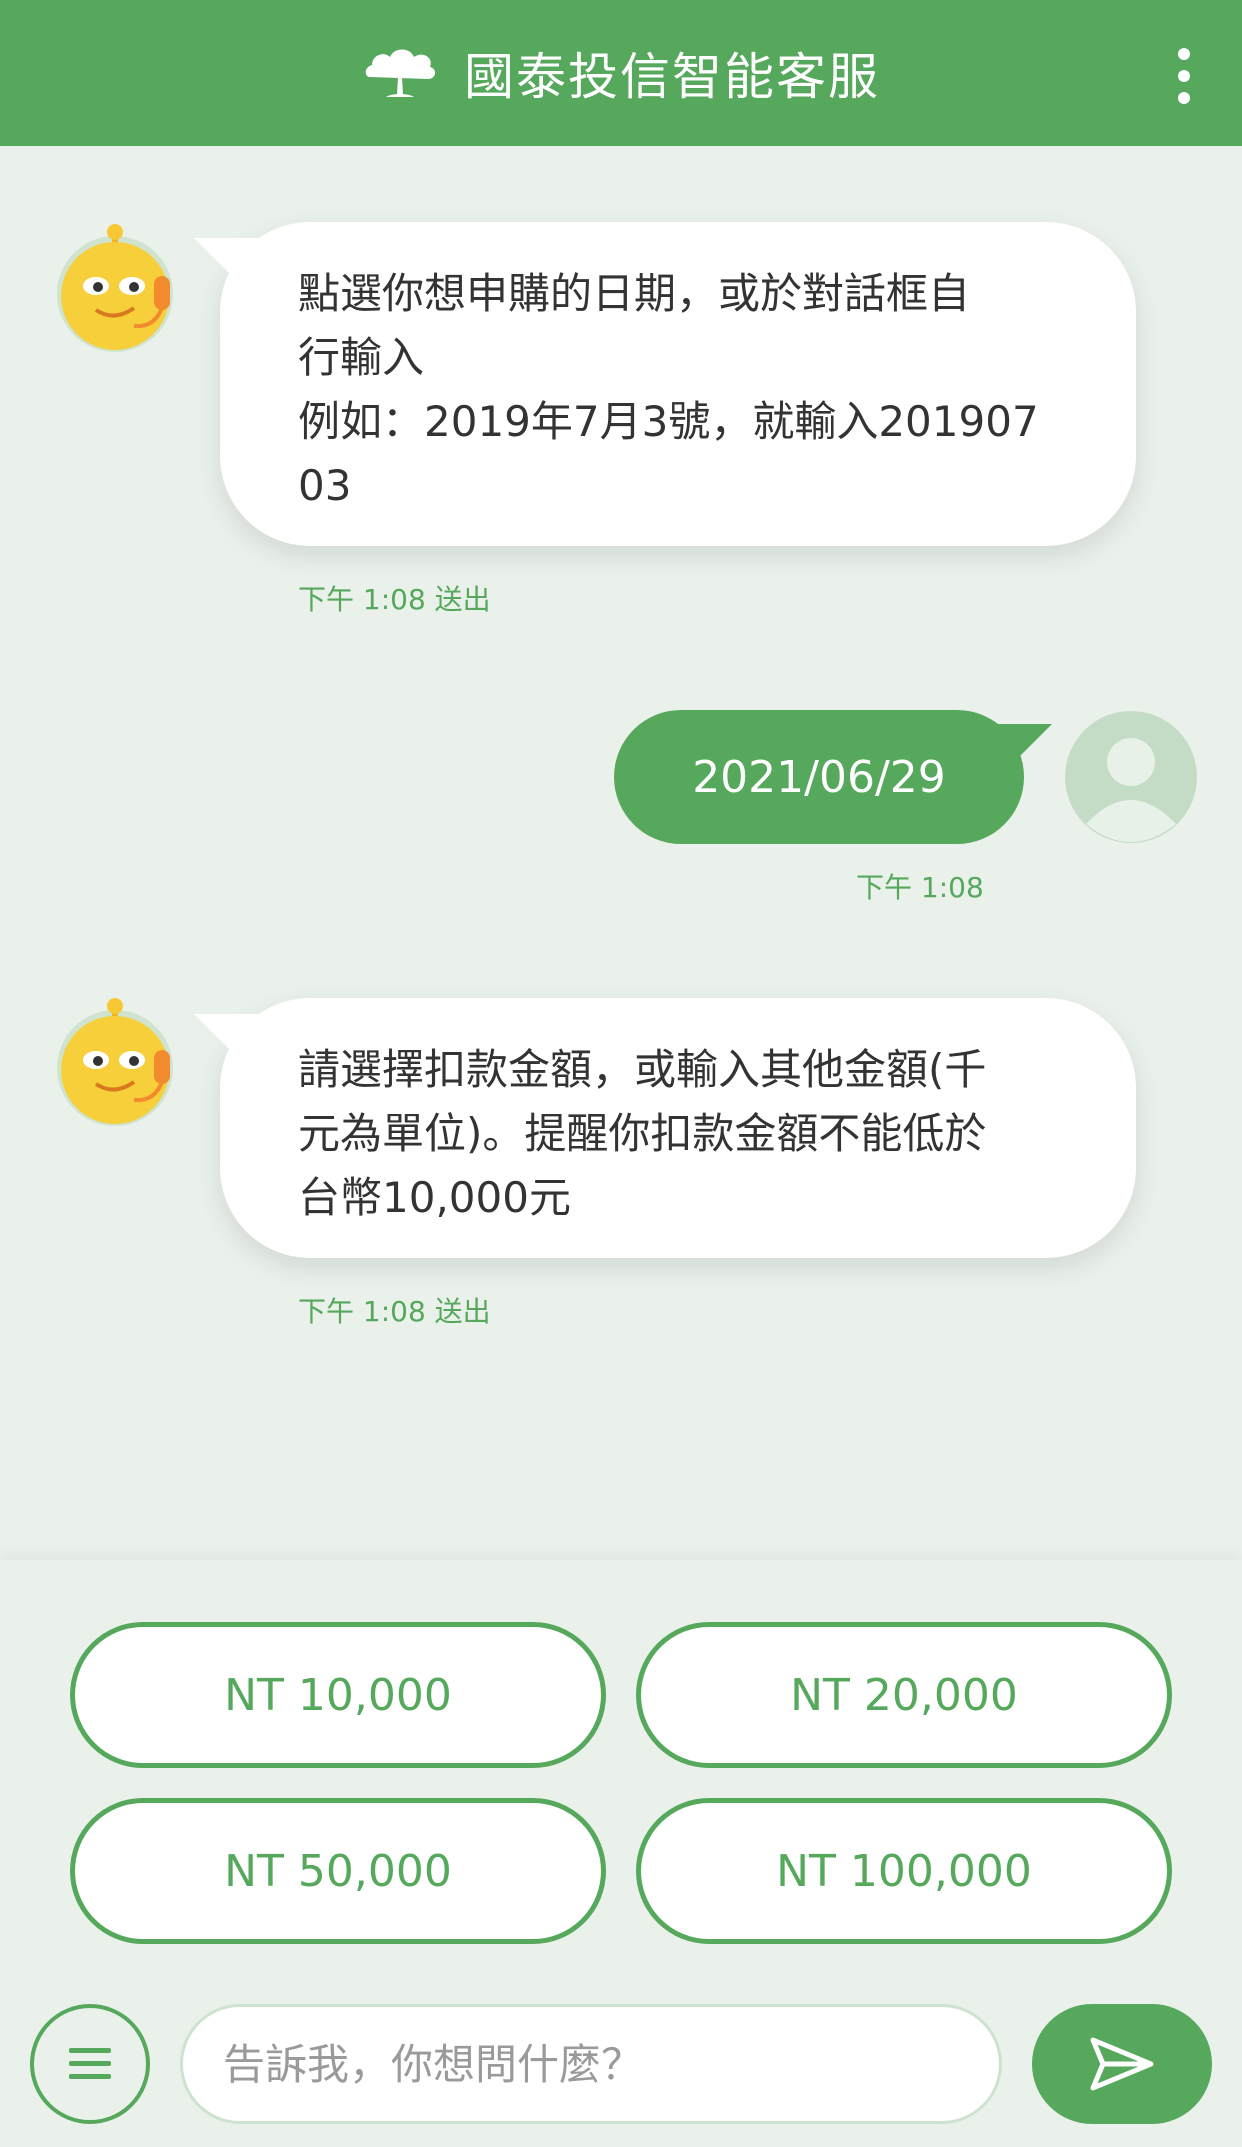  Describe the element at coordinates (361, 357) in the screenshot. I see `message-text-line: 行輸入` at that location.